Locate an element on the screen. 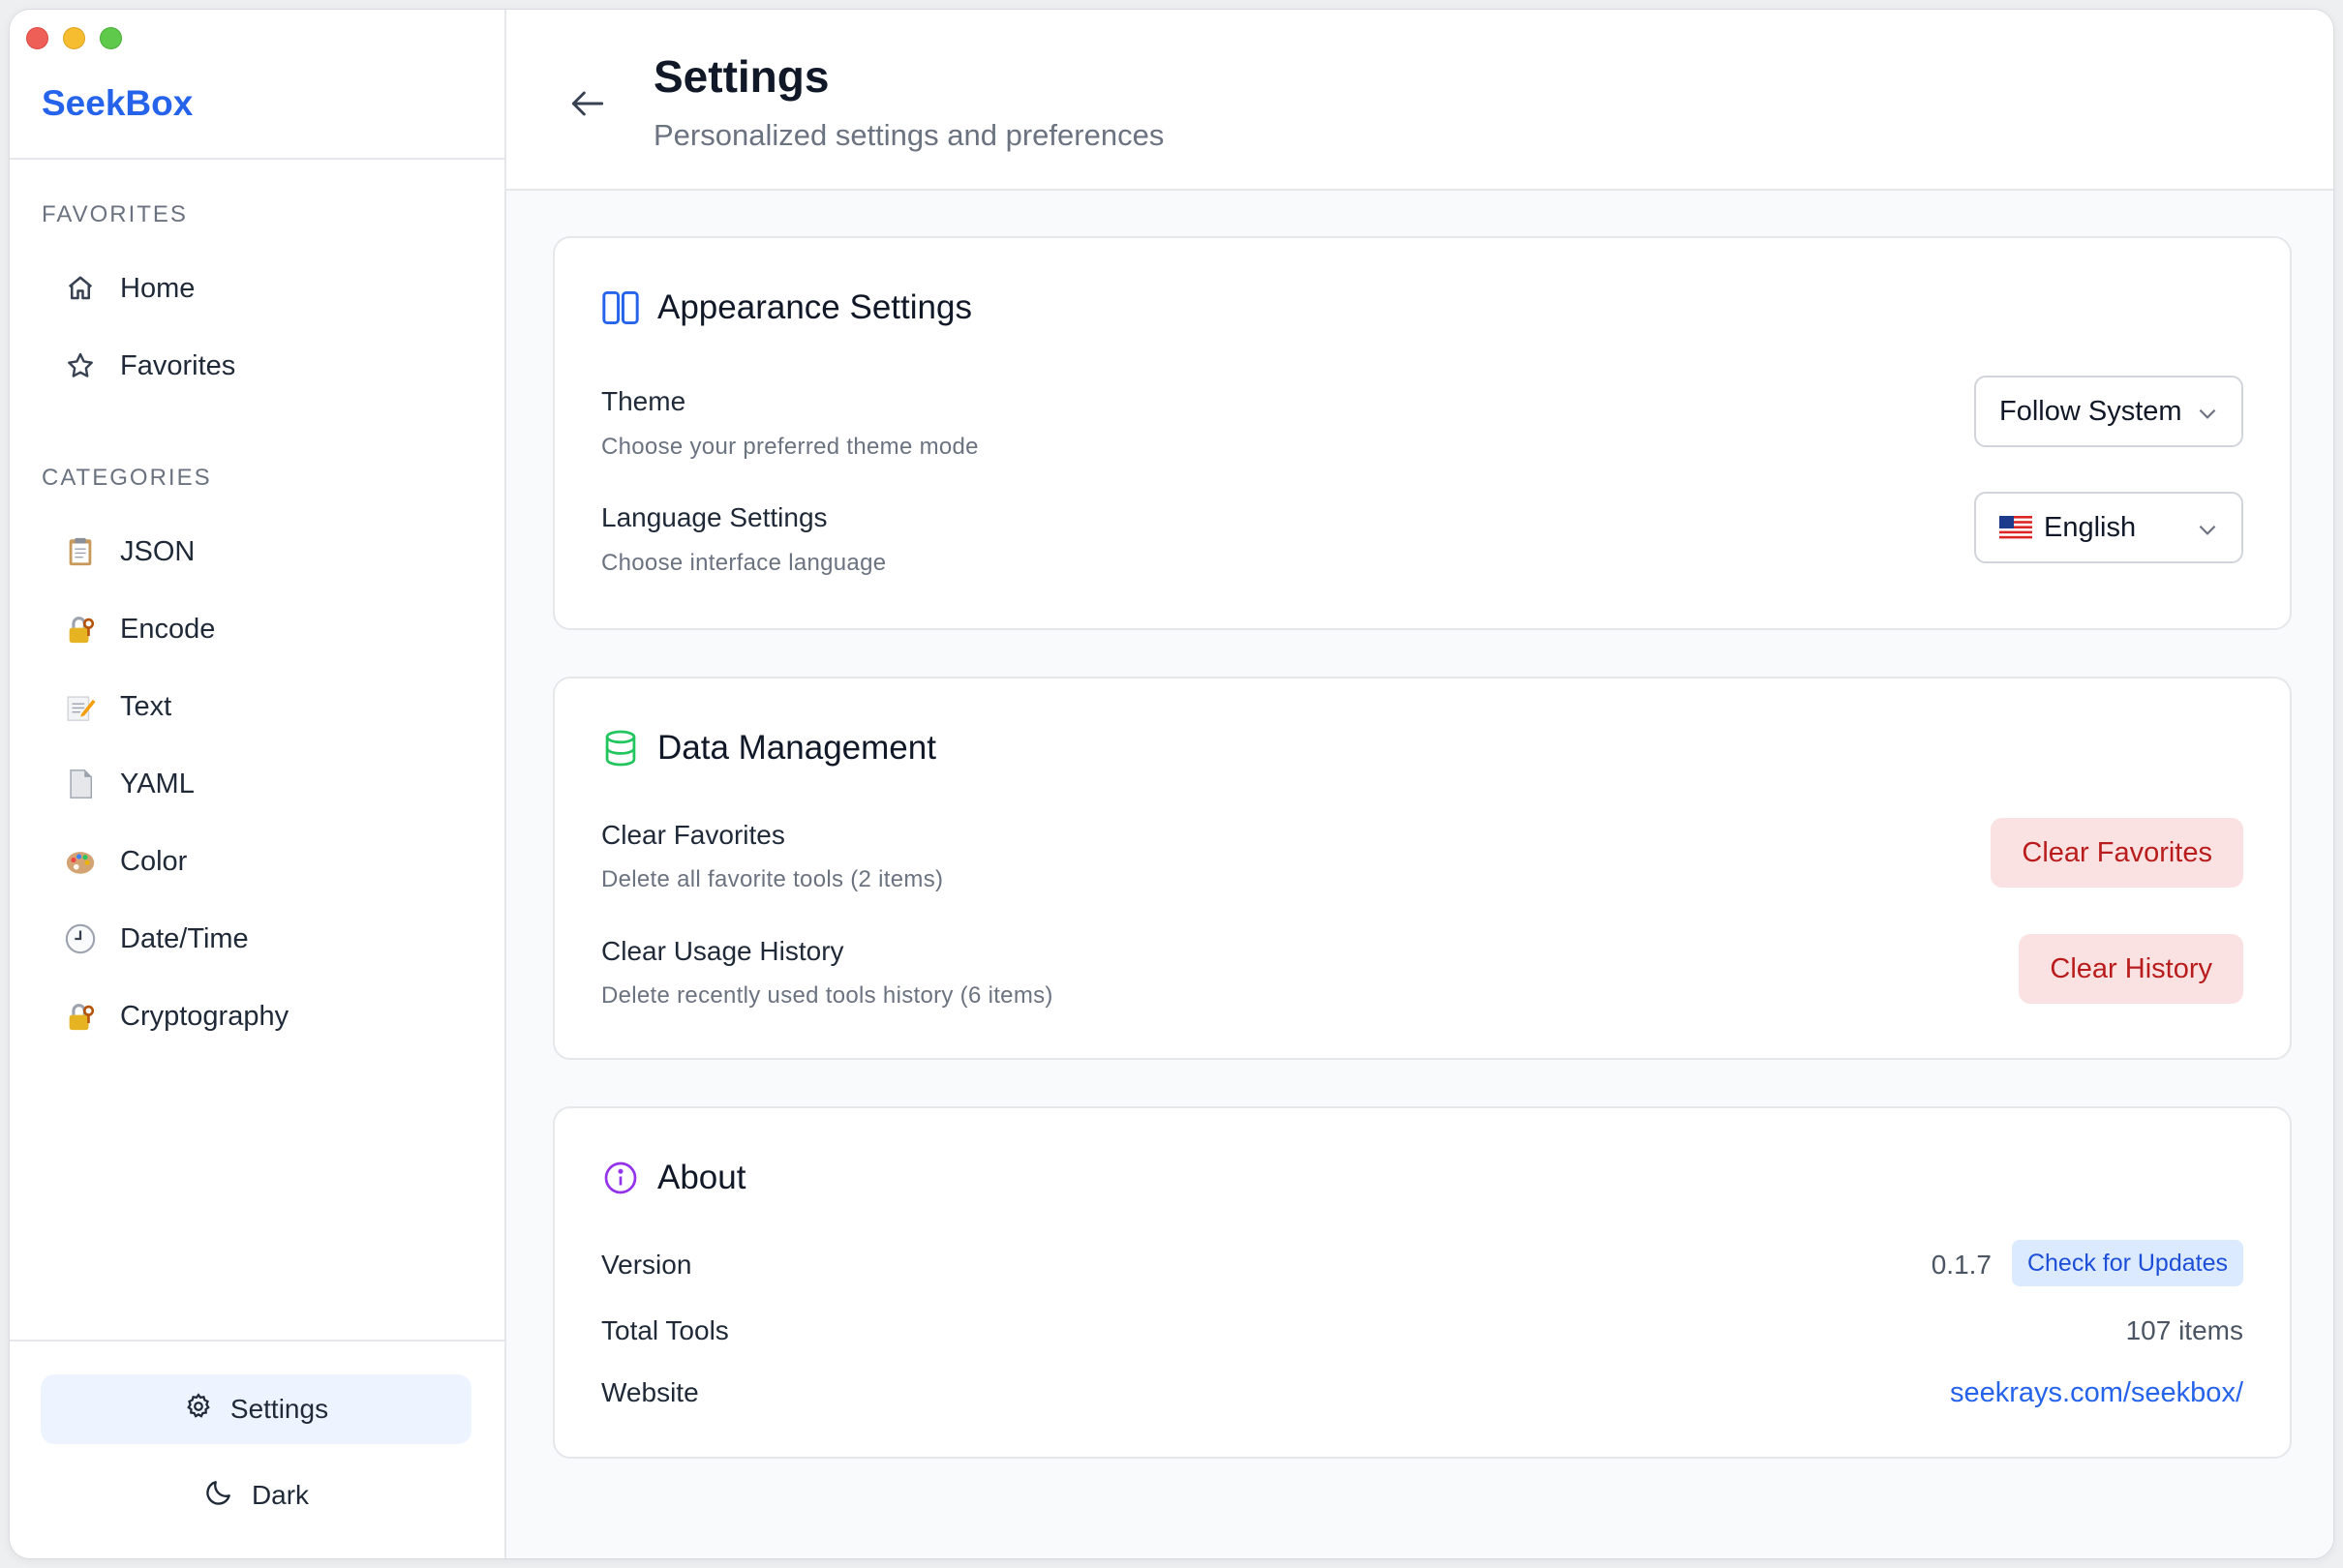  info-icon is located at coordinates (620, 1178).